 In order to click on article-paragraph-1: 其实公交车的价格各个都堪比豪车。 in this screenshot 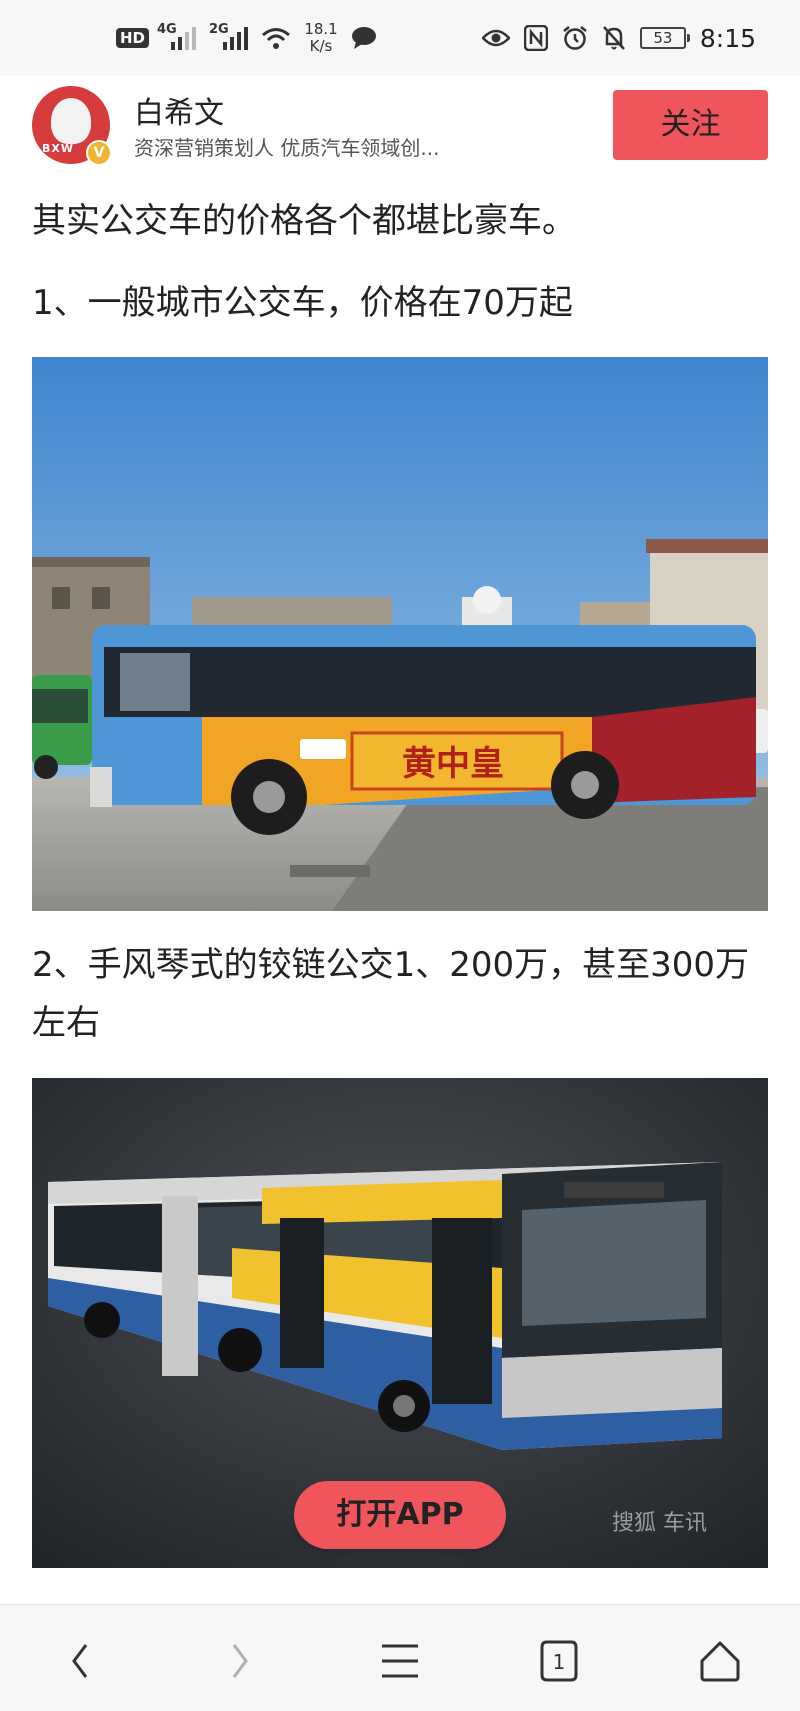, I will do `click(304, 221)`.